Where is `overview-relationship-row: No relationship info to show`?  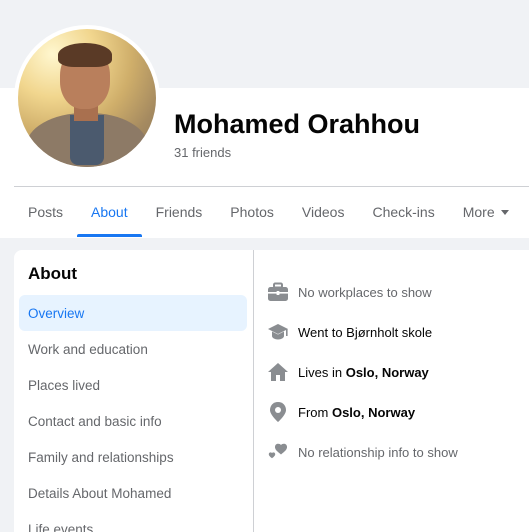
overview-relationship-row: No relationship info to show is located at coordinates (396, 452).